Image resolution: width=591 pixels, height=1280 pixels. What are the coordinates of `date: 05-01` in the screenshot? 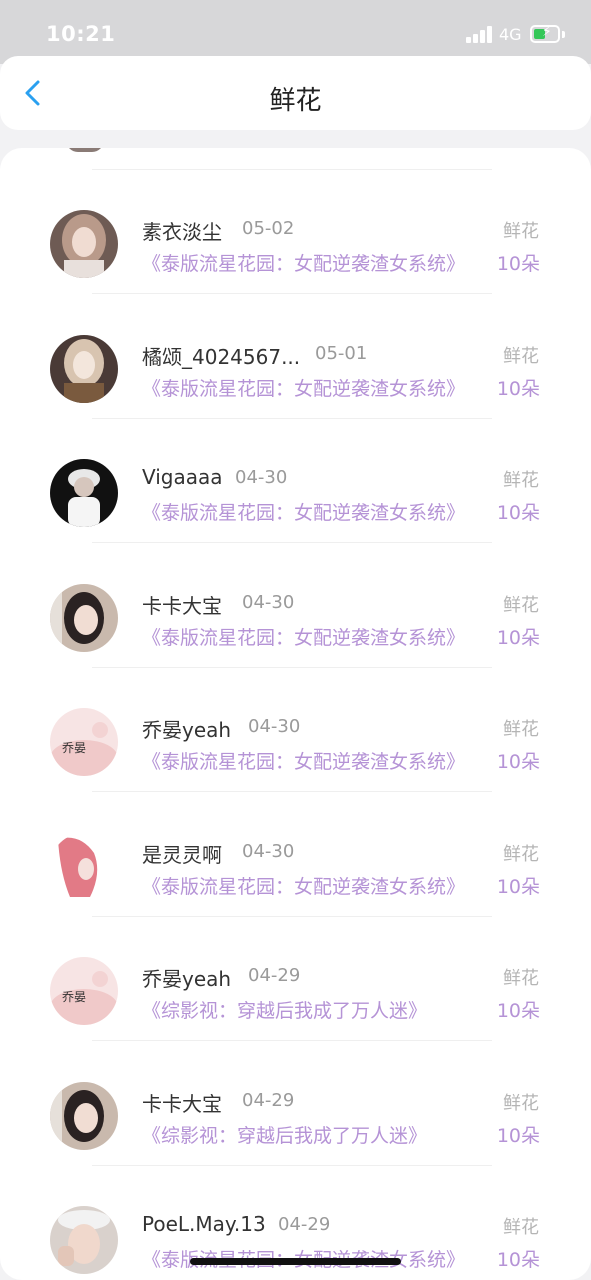 It's located at (341, 353).